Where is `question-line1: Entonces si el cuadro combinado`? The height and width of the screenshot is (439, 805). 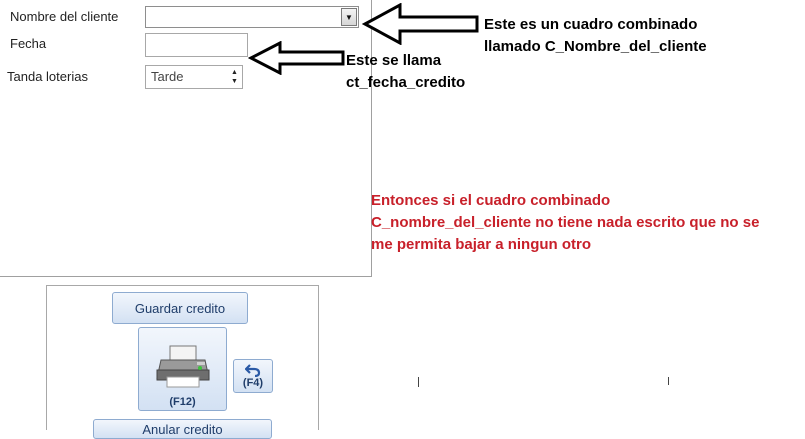
question-line1: Entonces si el cuadro combinado is located at coordinates (491, 200).